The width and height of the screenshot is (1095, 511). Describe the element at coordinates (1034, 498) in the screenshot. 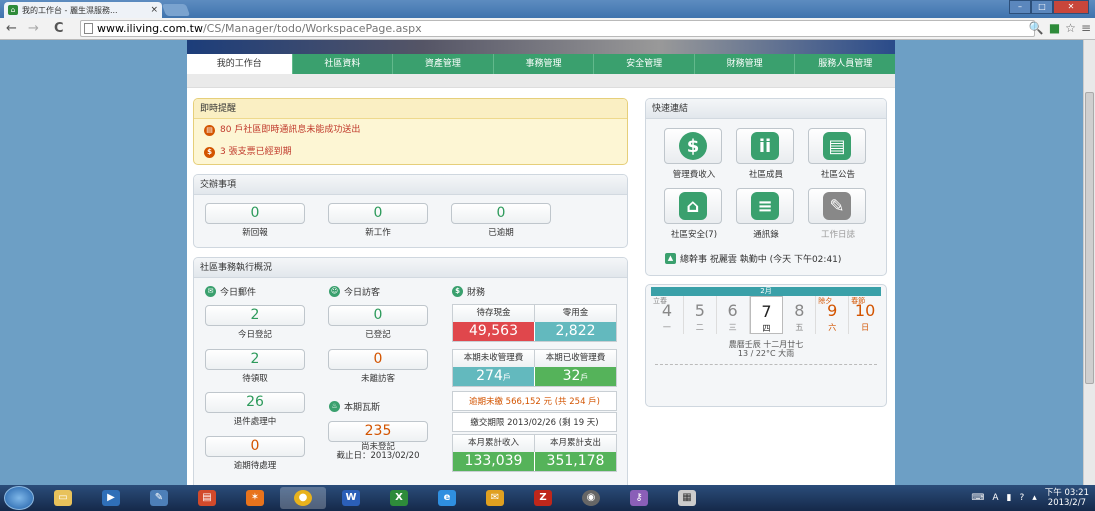

I see `tray-expand-icon: ▴` at that location.